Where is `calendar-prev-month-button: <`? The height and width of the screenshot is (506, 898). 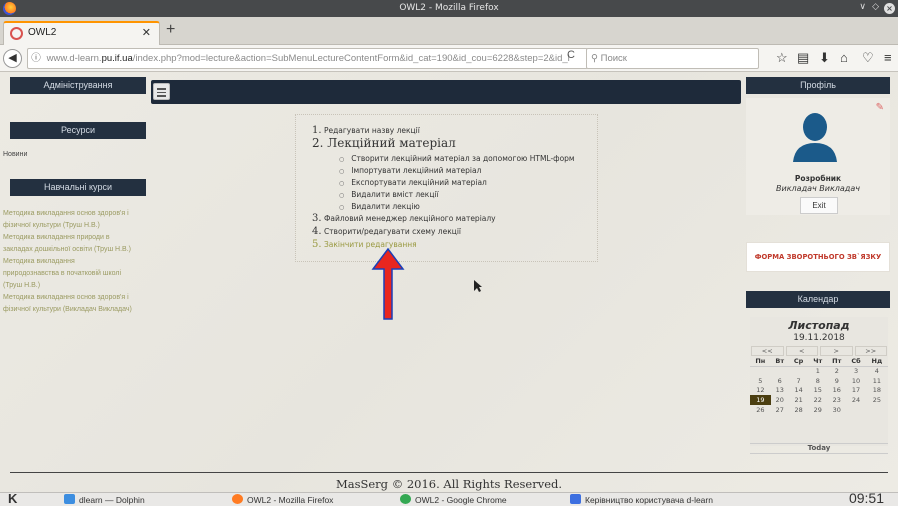
calendar-prev-month-button: < is located at coordinates (801, 351).